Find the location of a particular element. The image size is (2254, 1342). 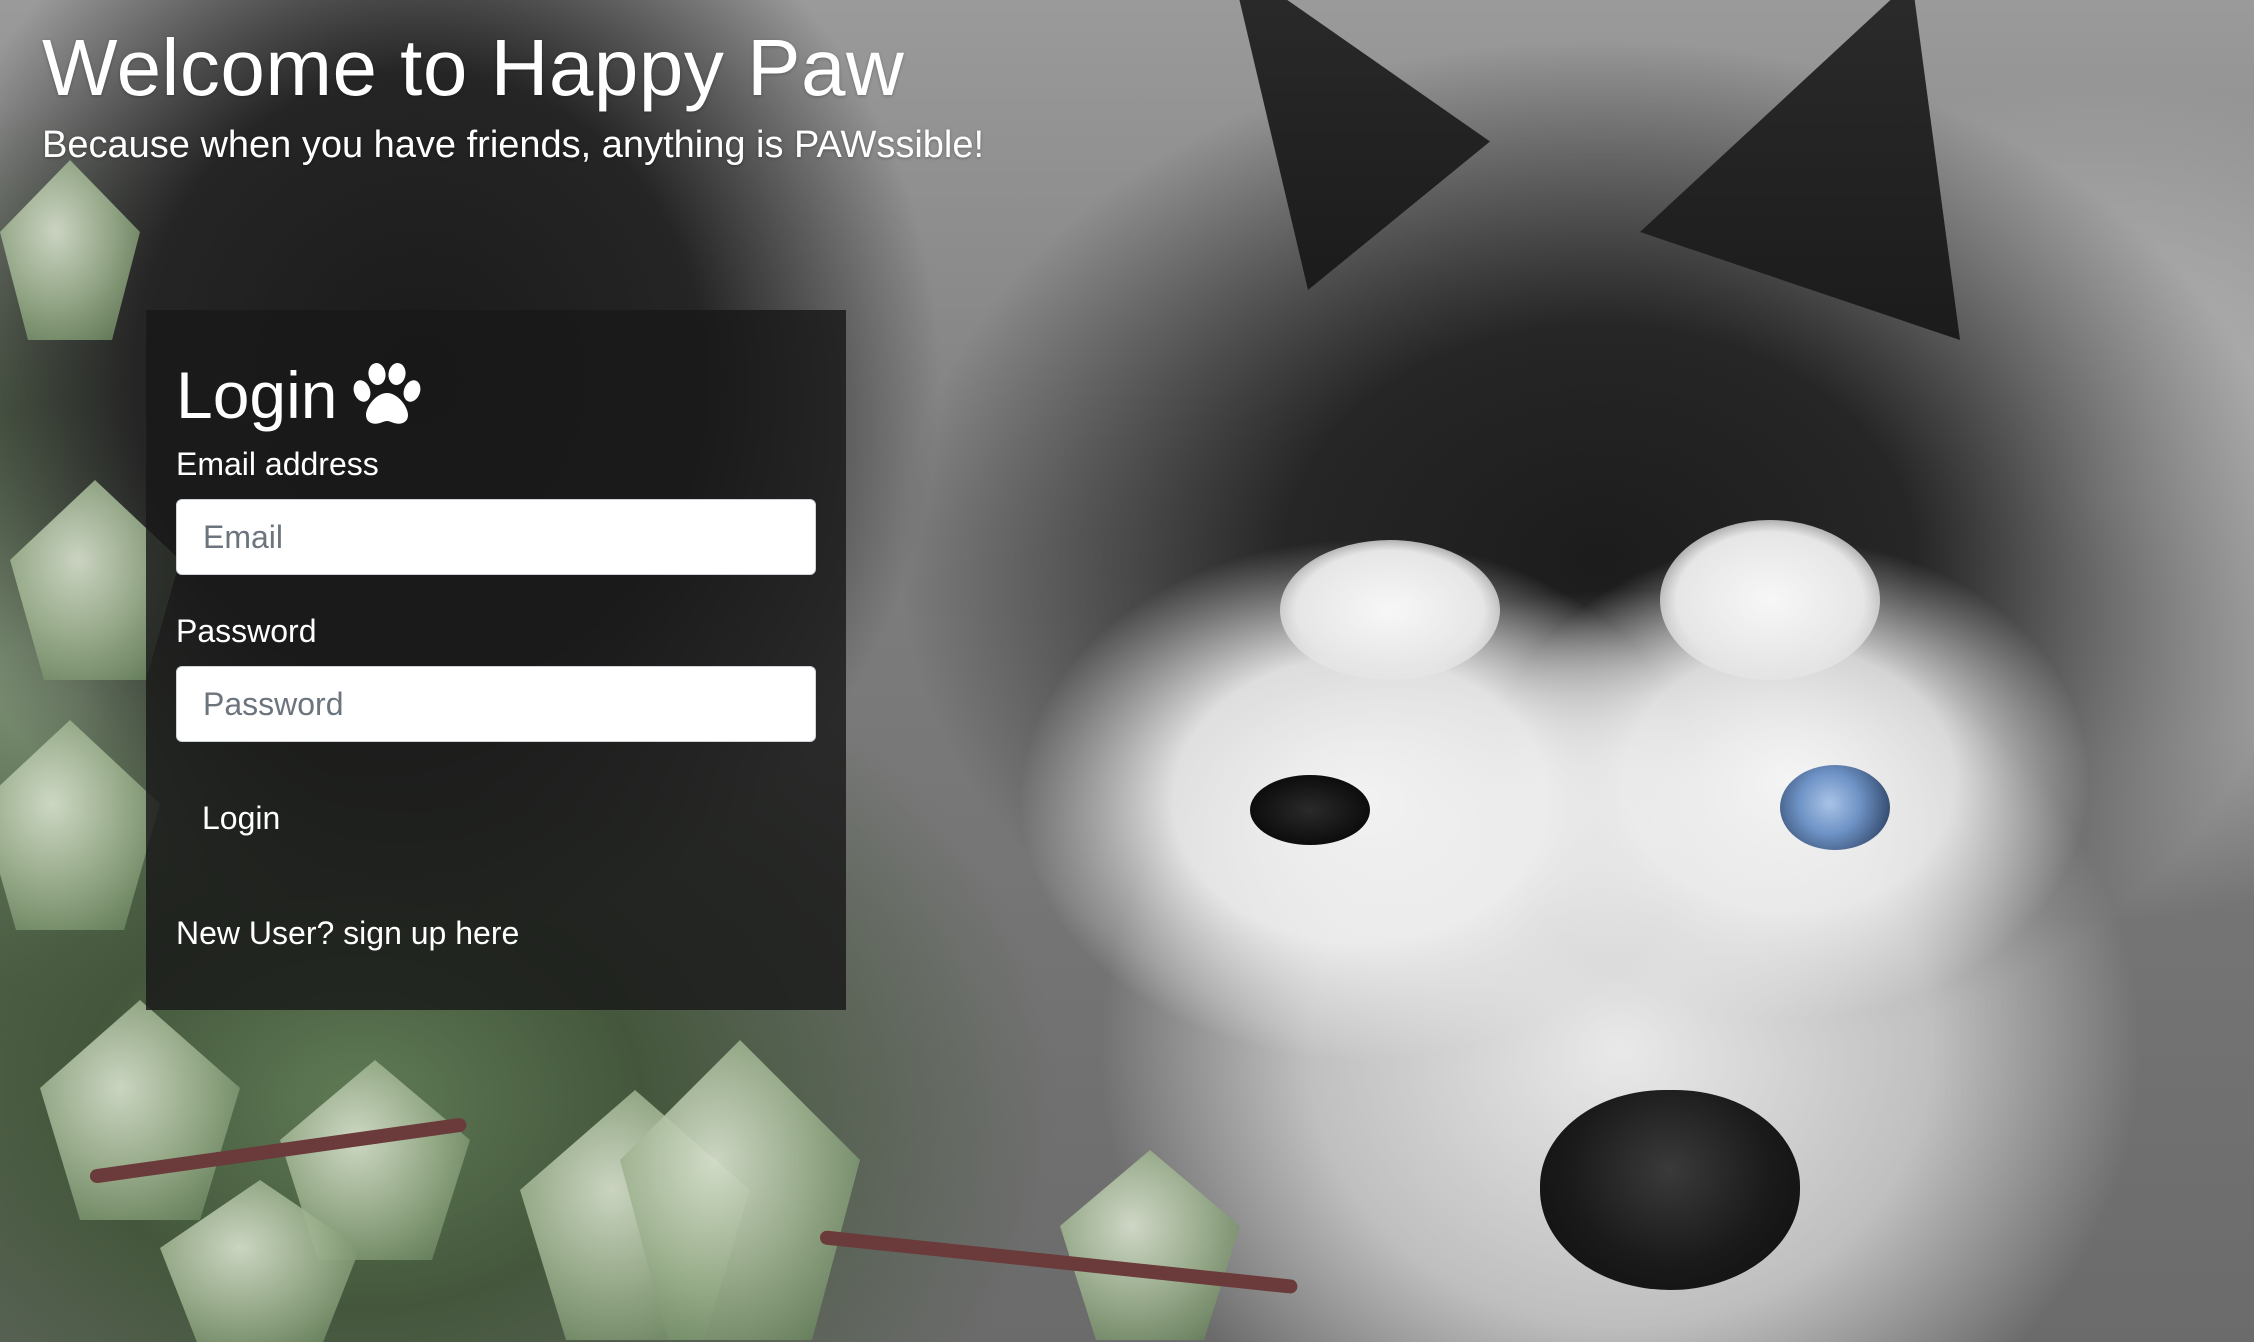

husky-brow-left is located at coordinates (1390, 610).